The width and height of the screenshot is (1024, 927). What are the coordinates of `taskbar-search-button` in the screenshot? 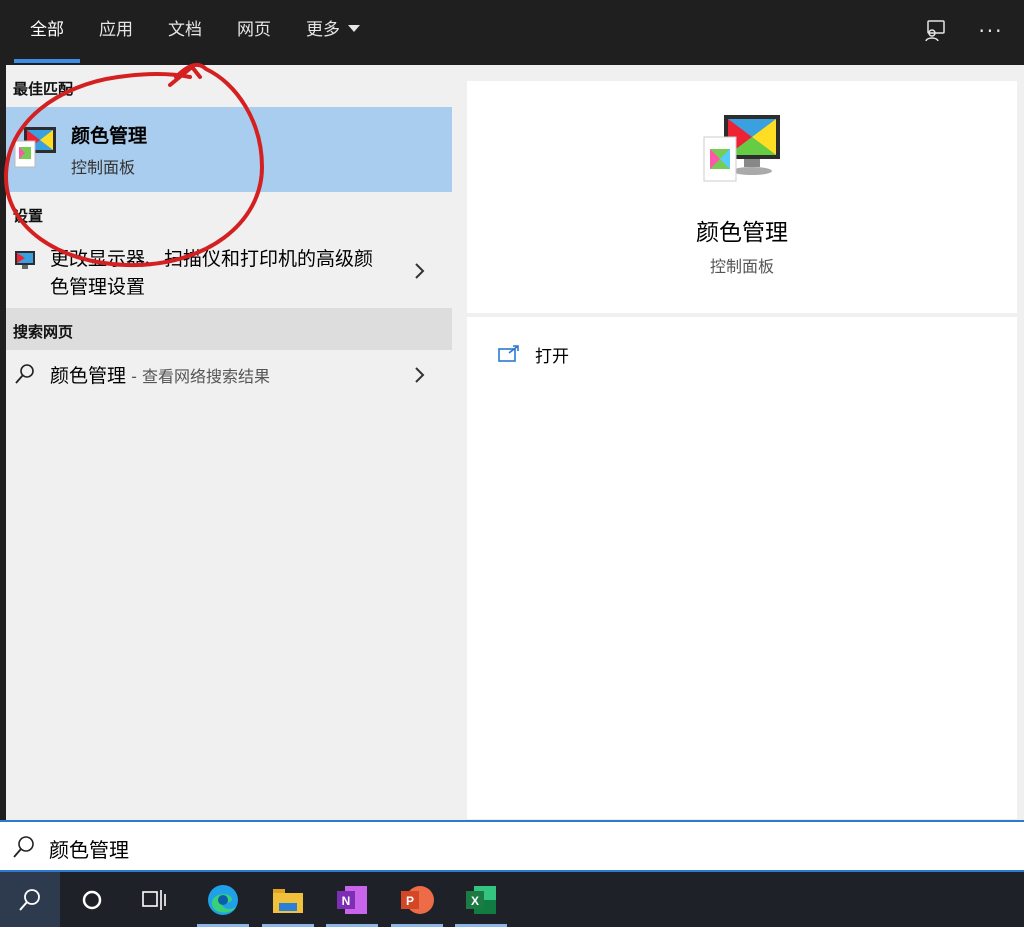 It's located at (30, 899).